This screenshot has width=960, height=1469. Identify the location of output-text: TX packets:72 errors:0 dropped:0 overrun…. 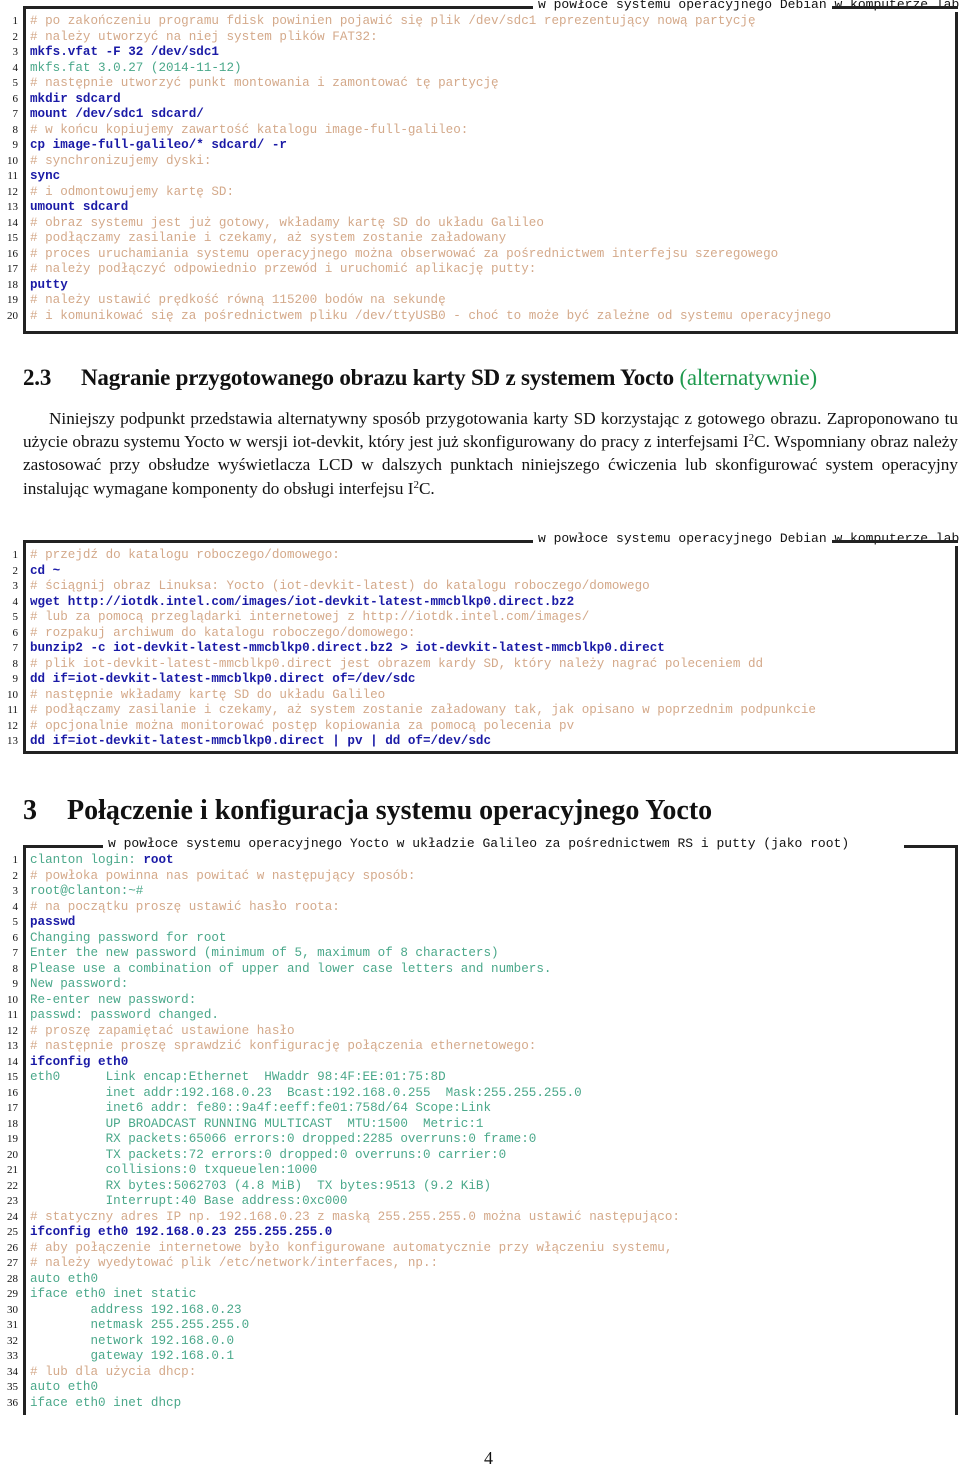
(268, 1154).